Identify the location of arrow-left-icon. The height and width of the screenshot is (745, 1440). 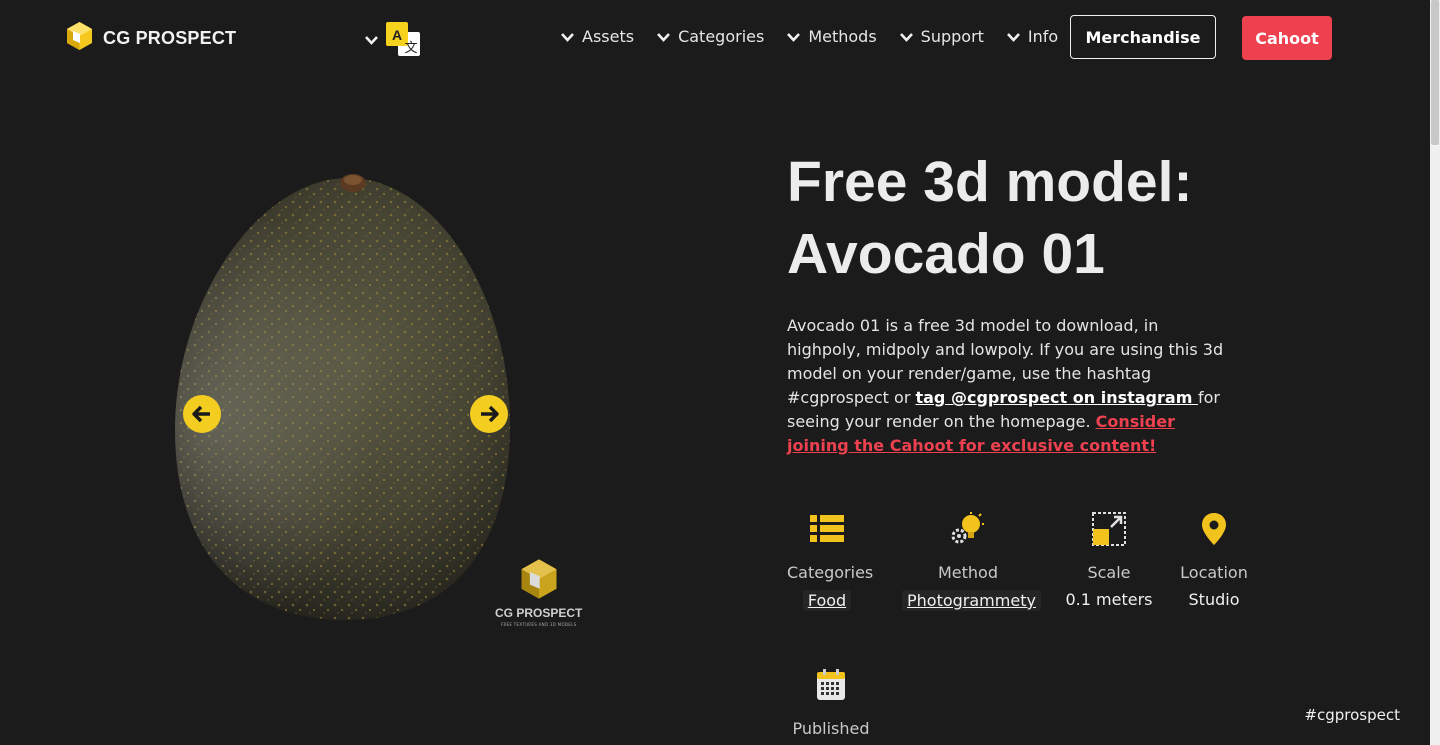
(201, 414).